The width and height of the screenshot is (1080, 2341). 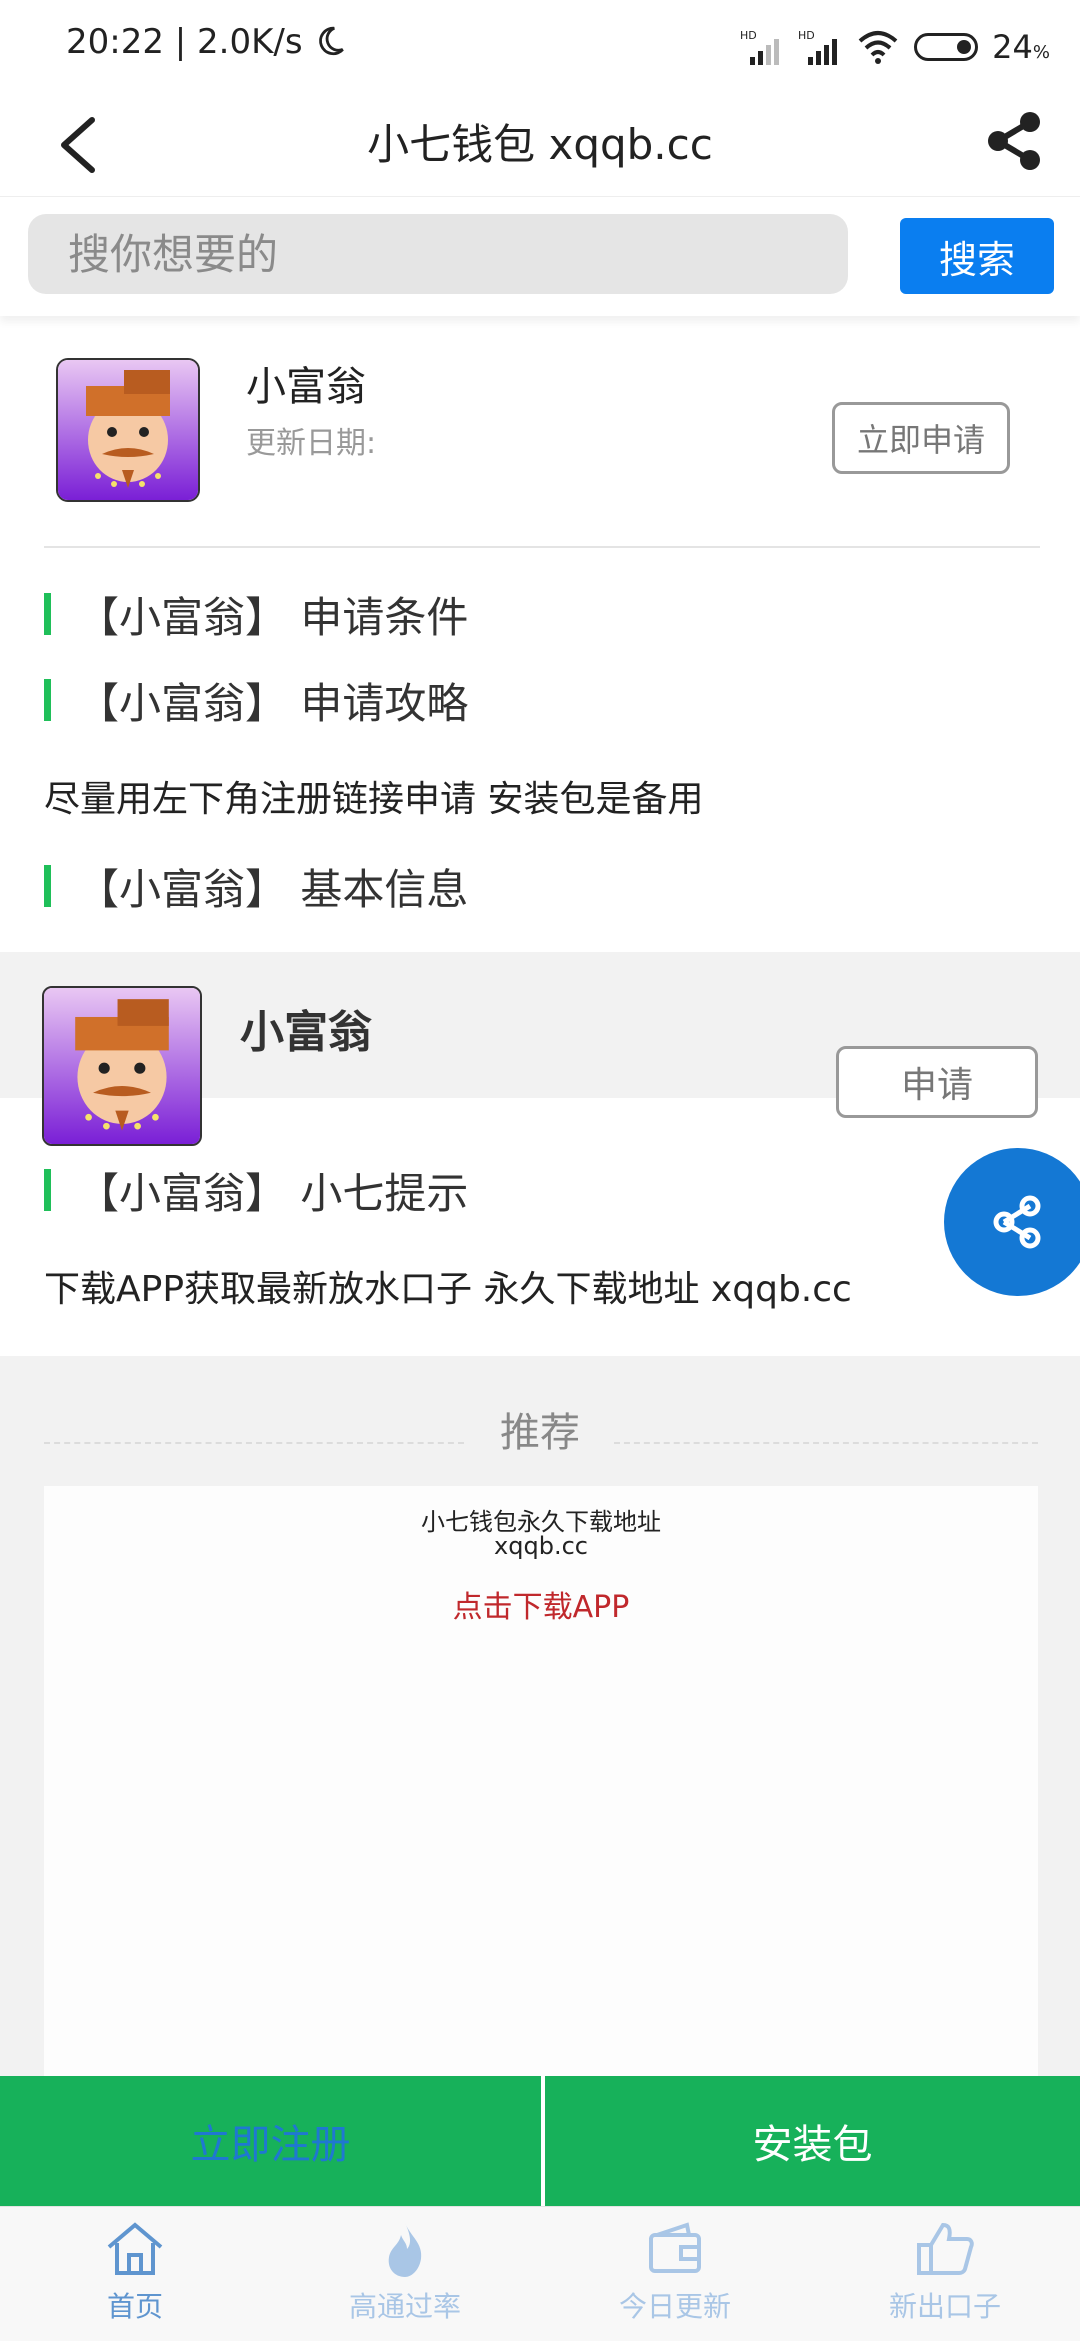 I want to click on strategy-text: 尽量用左下角注册链接申请 安装包是备用, so click(x=374, y=799).